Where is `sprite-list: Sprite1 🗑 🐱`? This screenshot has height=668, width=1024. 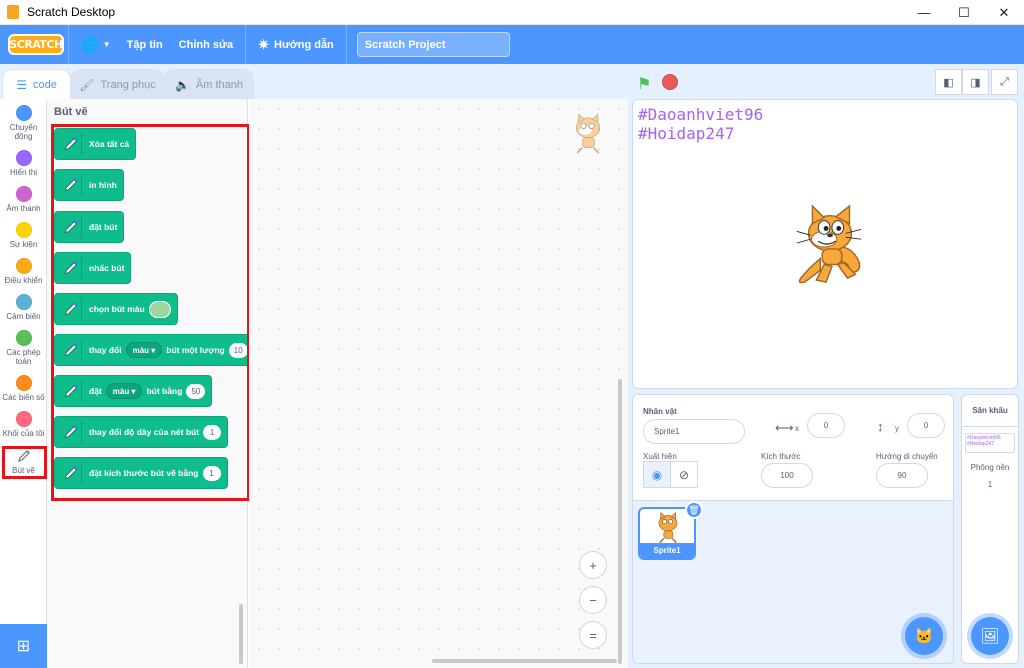 sprite-list: Sprite1 🗑 🐱 is located at coordinates (793, 582).